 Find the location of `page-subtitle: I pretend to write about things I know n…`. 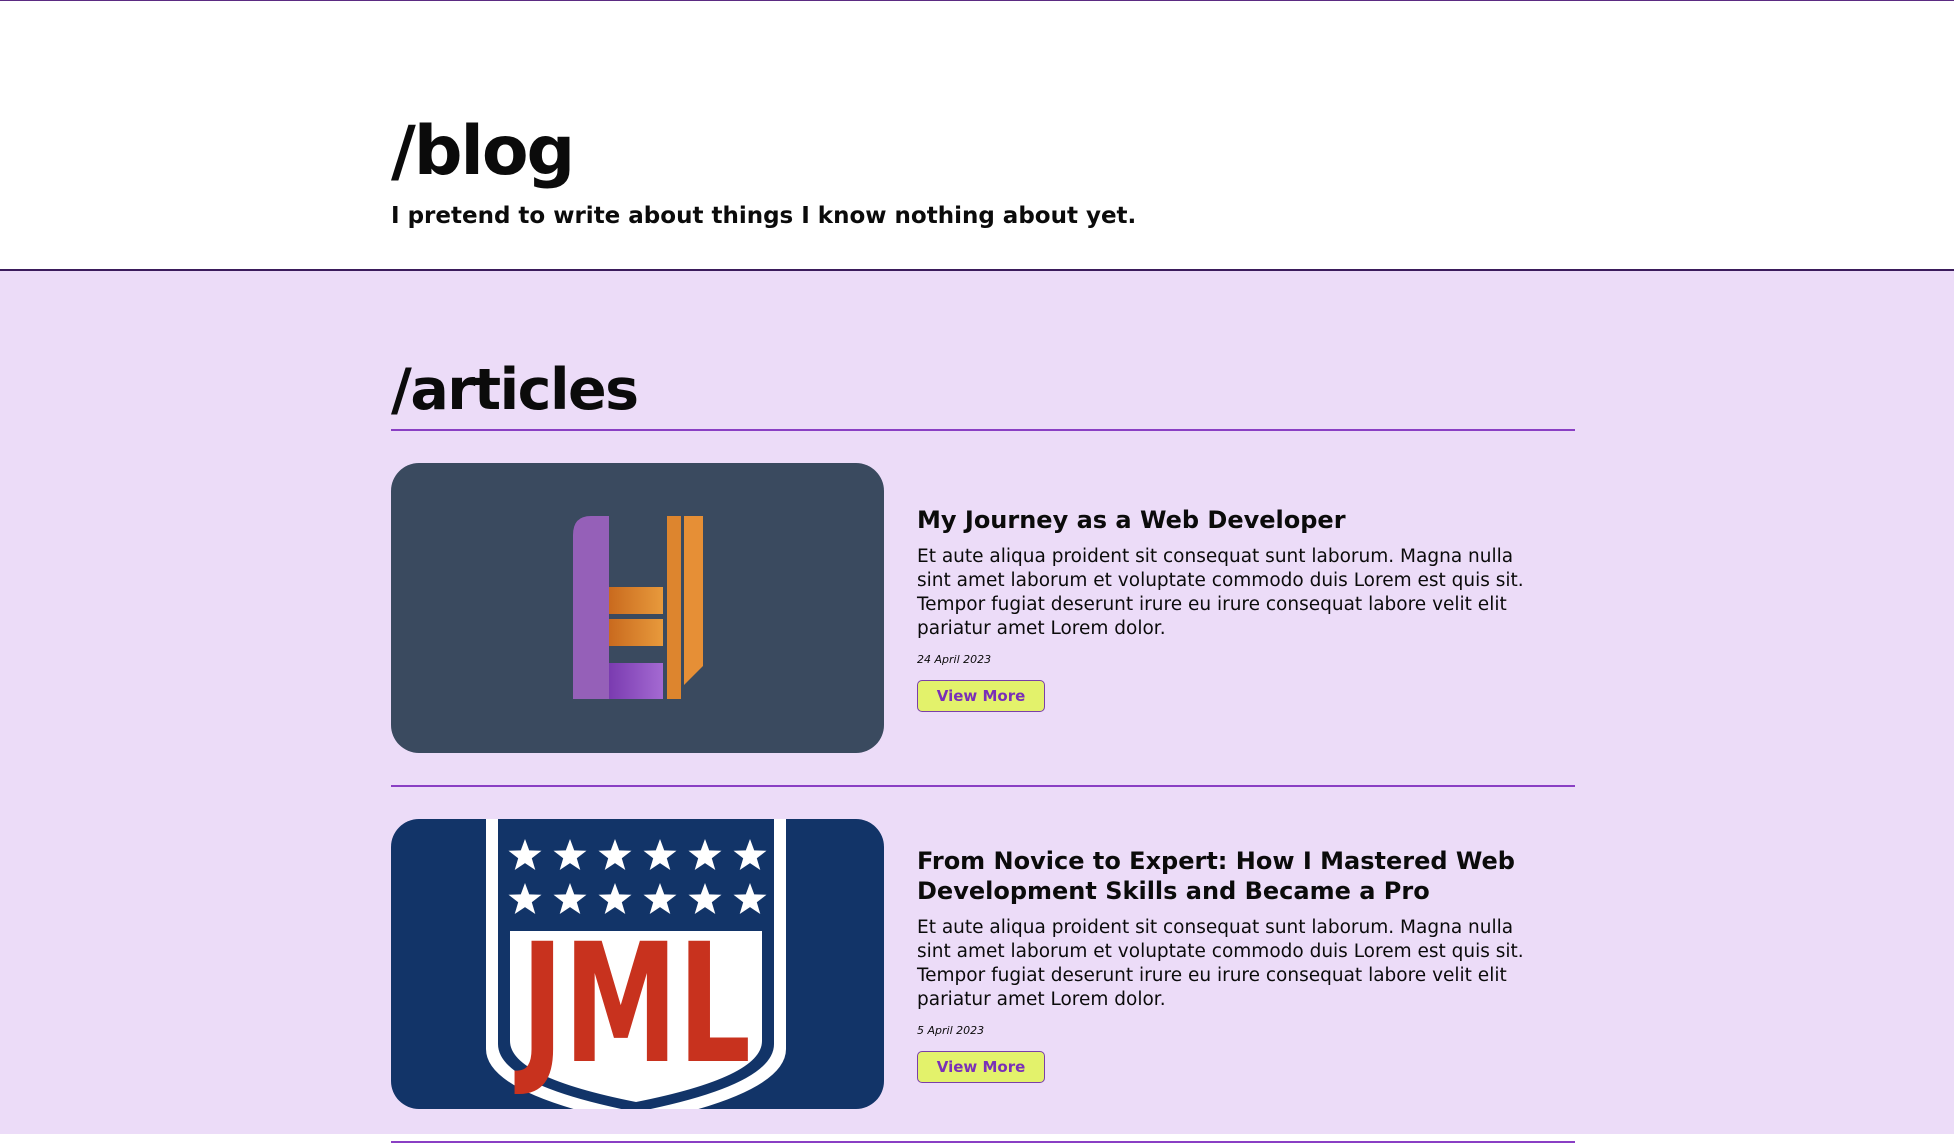

page-subtitle: I pretend to write about things I know n… is located at coordinates (764, 216).